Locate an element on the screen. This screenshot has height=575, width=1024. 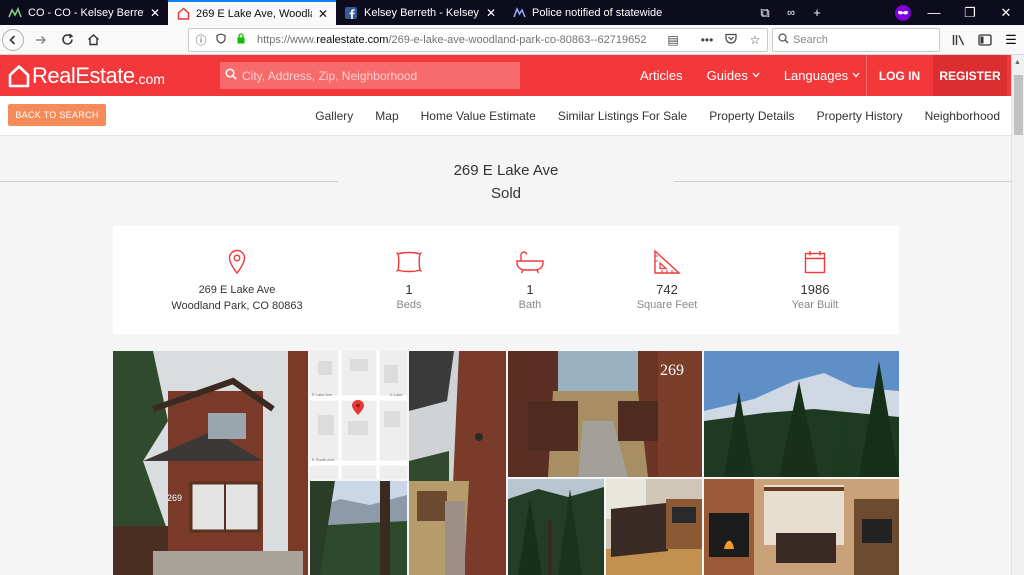
forward-arrow-icon is located at coordinates (41, 40).